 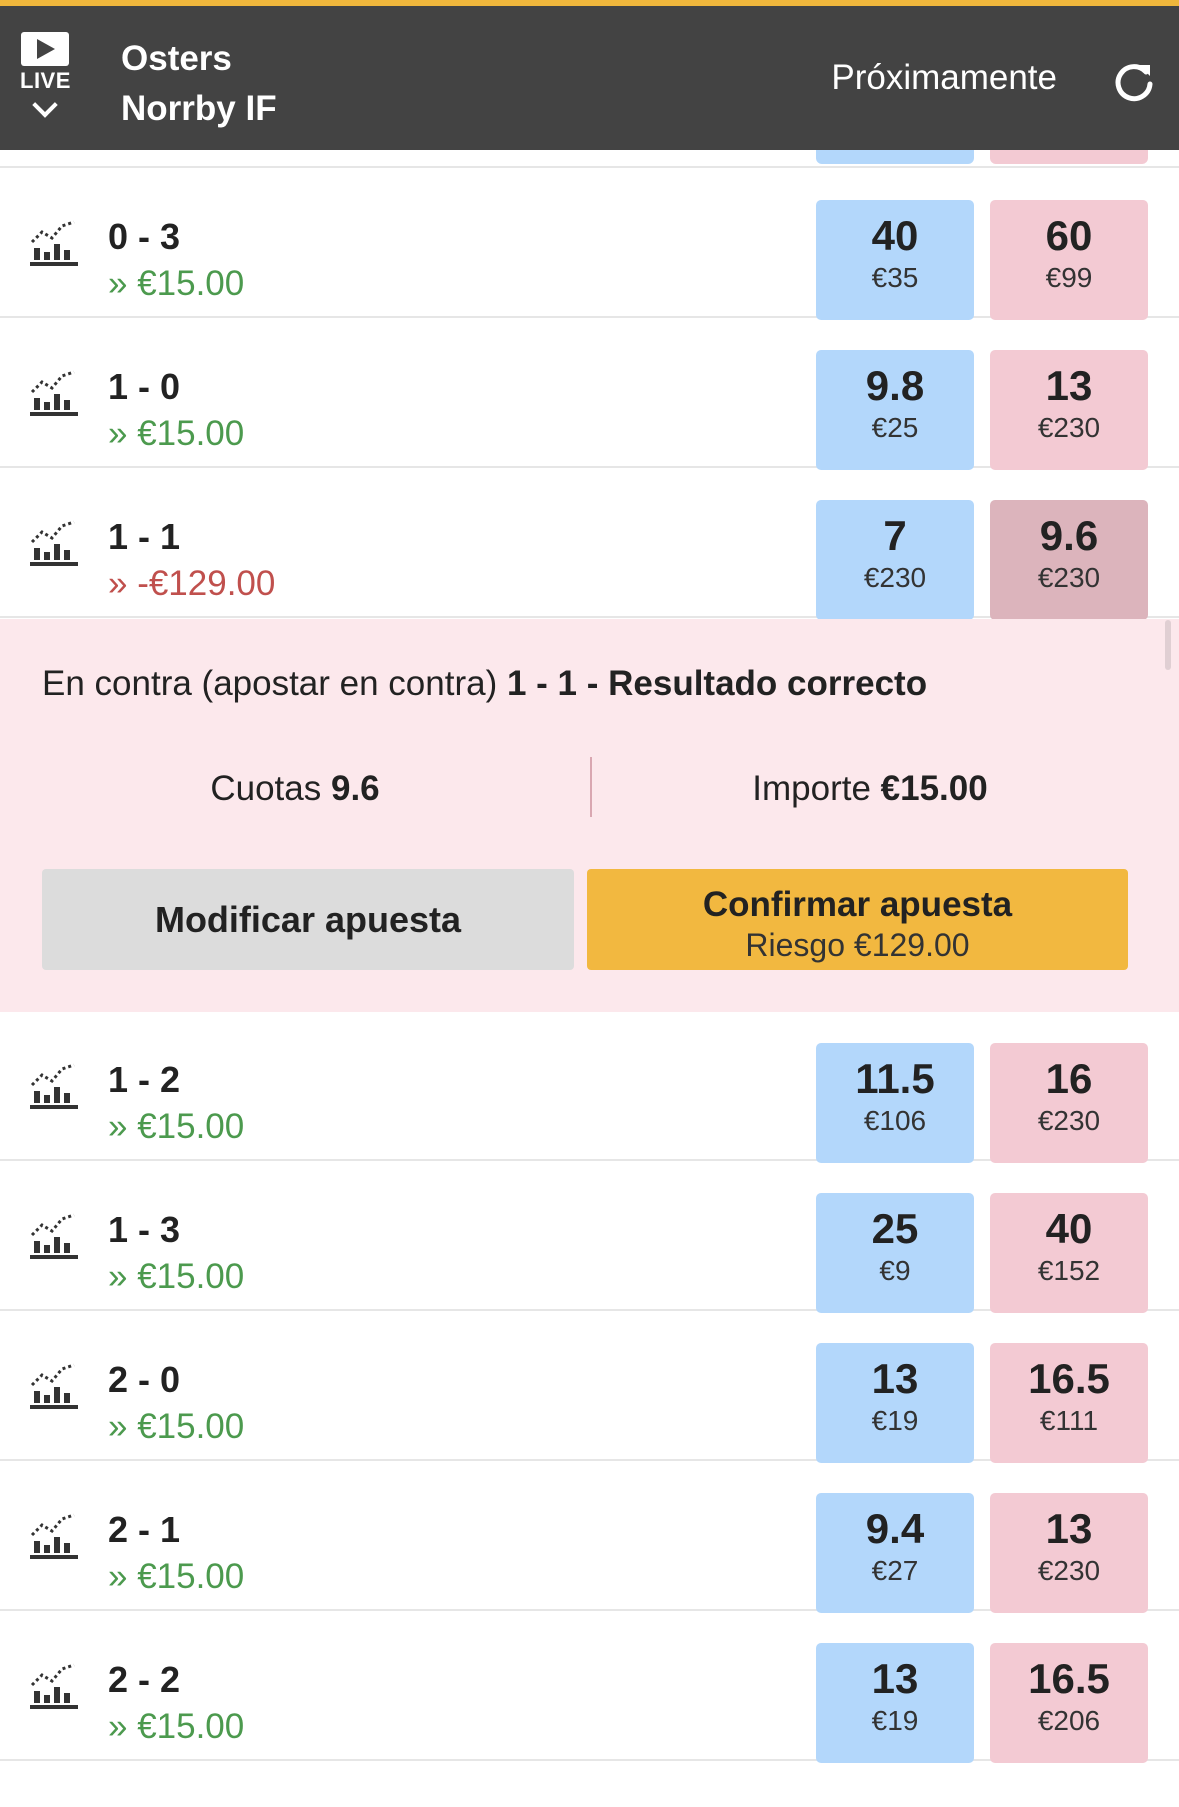 I want to click on lay-odds-button: 40 €152, so click(x=1069, y=1253).